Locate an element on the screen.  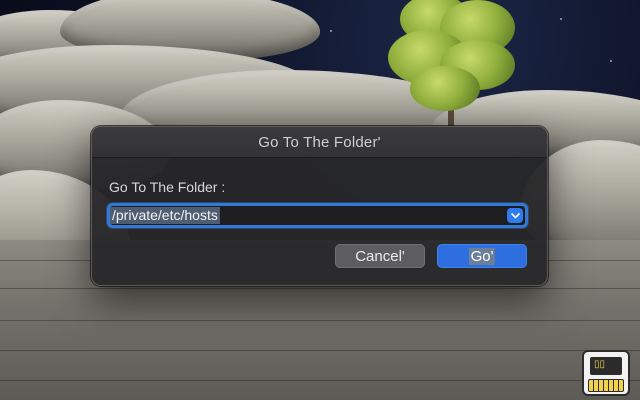
tree-foliage is located at coordinates (445, 88).